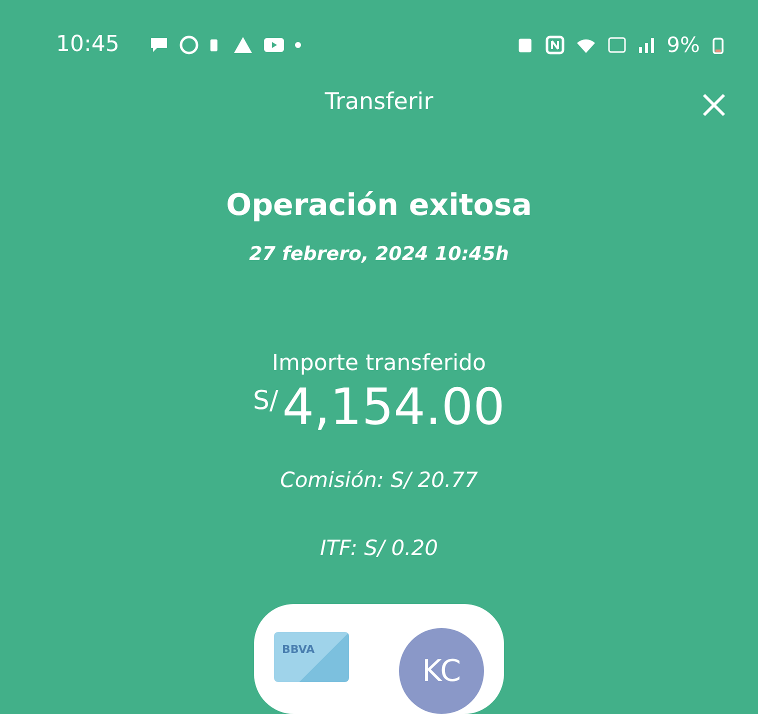 This screenshot has width=758, height=714. Describe the element at coordinates (265, 401) in the screenshot. I see `currency-symbol: S/` at that location.